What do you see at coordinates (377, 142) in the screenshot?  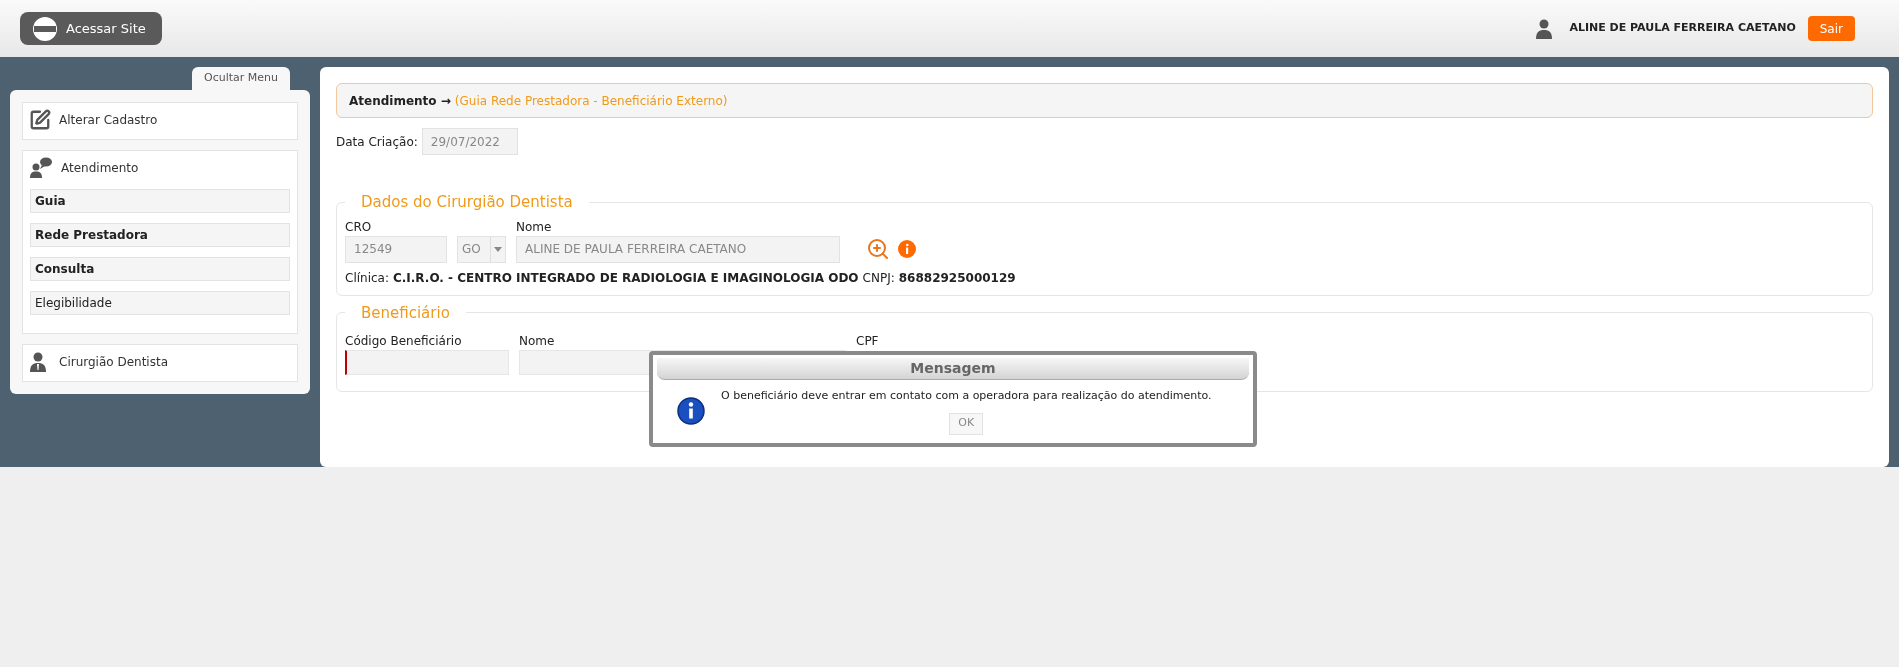 I see `field-label: Data Criação:` at bounding box center [377, 142].